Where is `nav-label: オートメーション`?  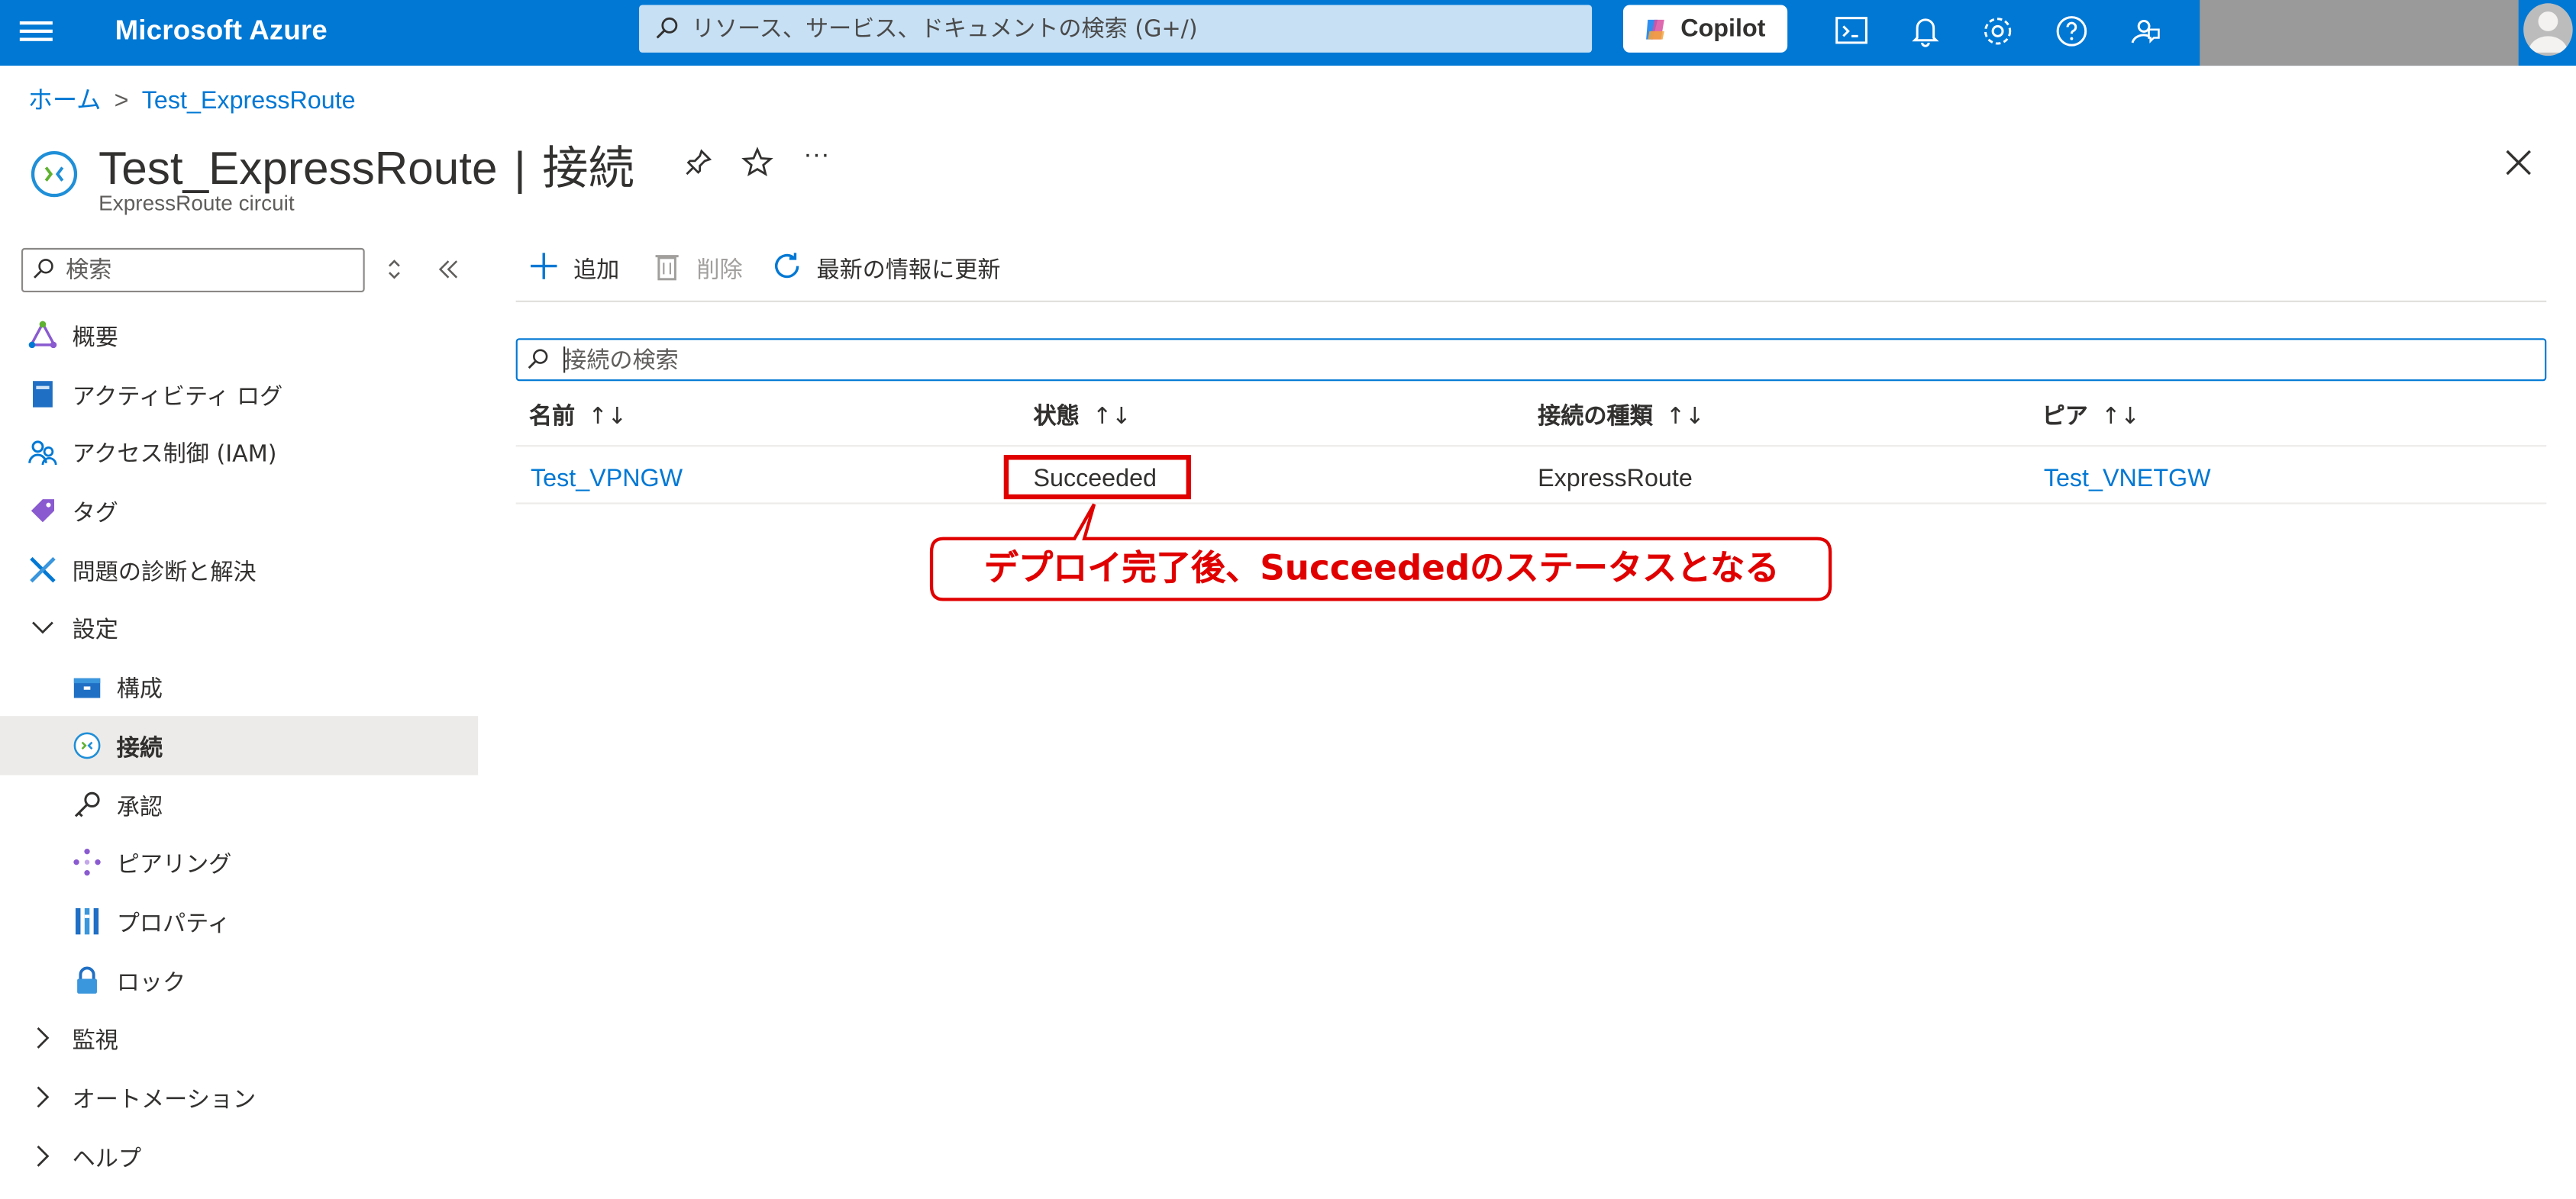 nav-label: オートメーション is located at coordinates (164, 1100).